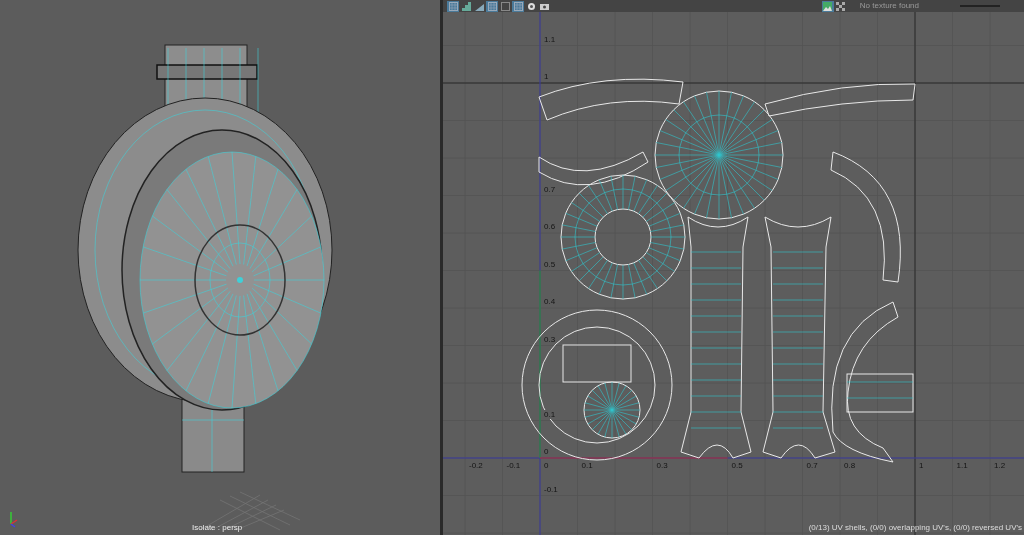 The width and height of the screenshot is (1024, 535). Describe the element at coordinates (840, 6) in the screenshot. I see `checker-tool-icon` at that location.